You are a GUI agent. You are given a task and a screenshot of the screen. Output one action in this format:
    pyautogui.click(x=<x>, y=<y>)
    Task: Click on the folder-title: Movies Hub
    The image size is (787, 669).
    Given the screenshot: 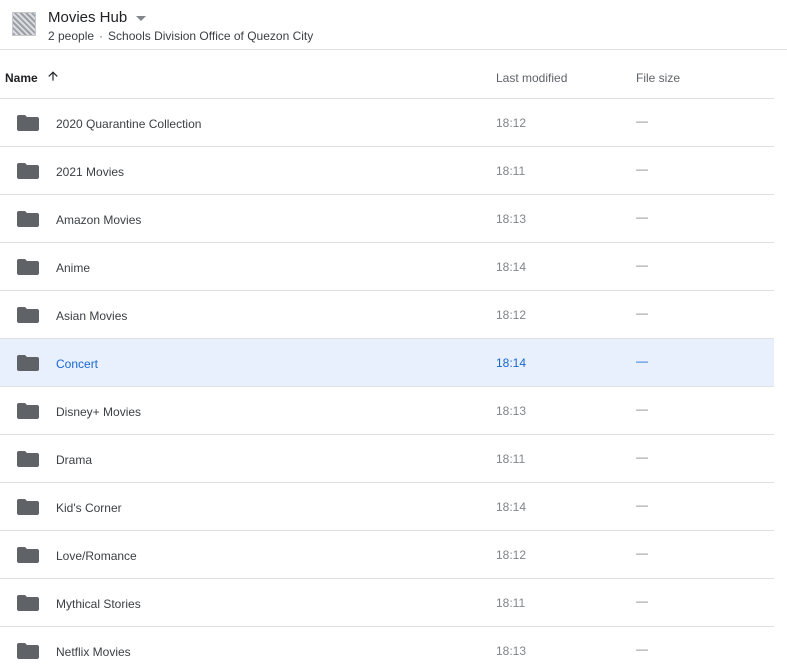 What is the action you would take?
    pyautogui.click(x=87, y=17)
    